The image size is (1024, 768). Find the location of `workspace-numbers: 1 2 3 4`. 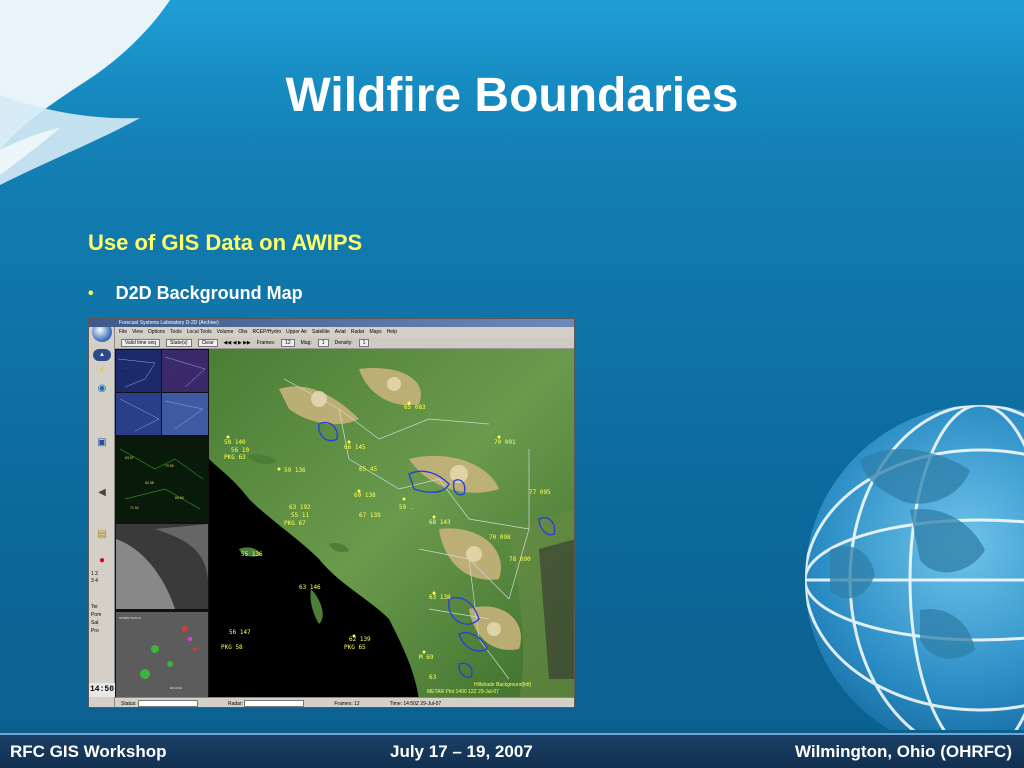

workspace-numbers: 1 2 3 4 is located at coordinates (102, 578).